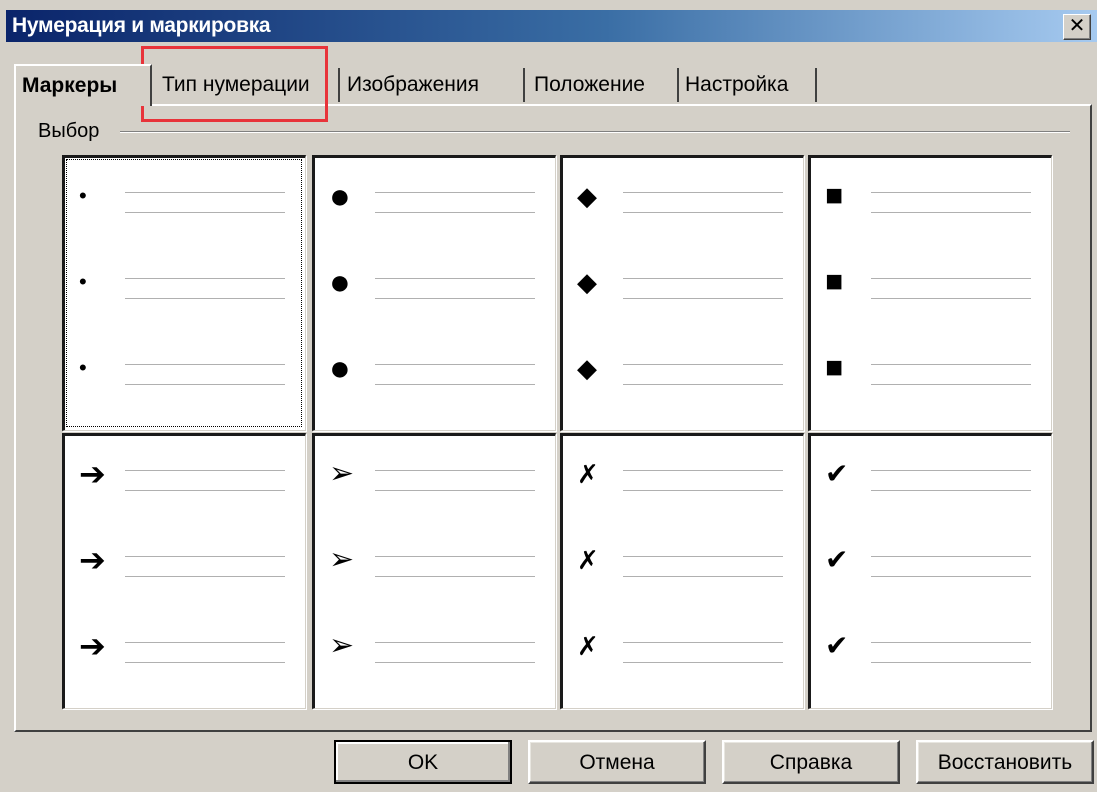 Image resolution: width=1097 pixels, height=792 pixels. Describe the element at coordinates (811, 762) in the screenshot. I see `help-button: Справка` at that location.